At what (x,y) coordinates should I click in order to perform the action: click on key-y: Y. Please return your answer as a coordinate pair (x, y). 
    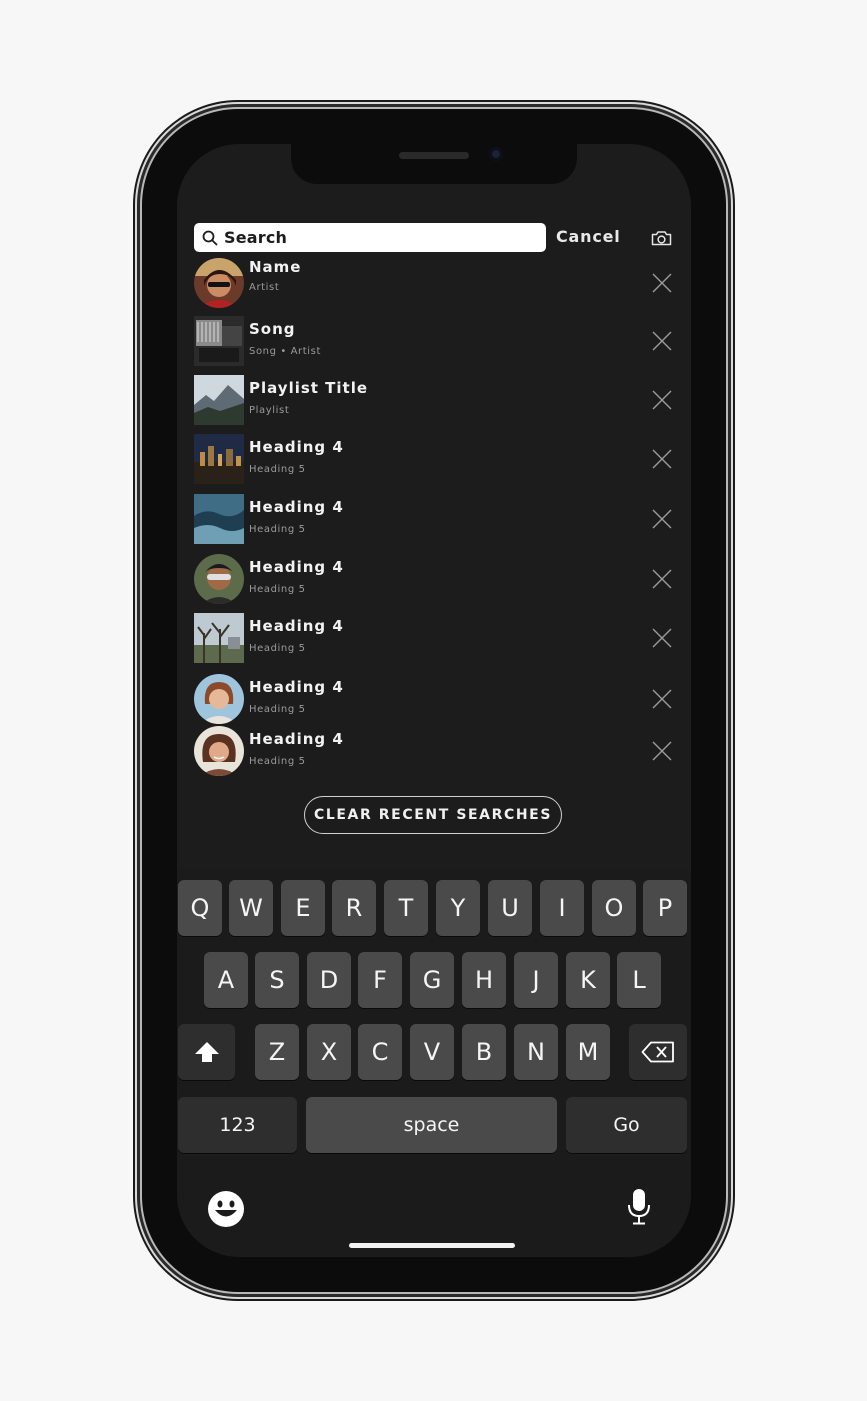
    Looking at the image, I should click on (458, 908).